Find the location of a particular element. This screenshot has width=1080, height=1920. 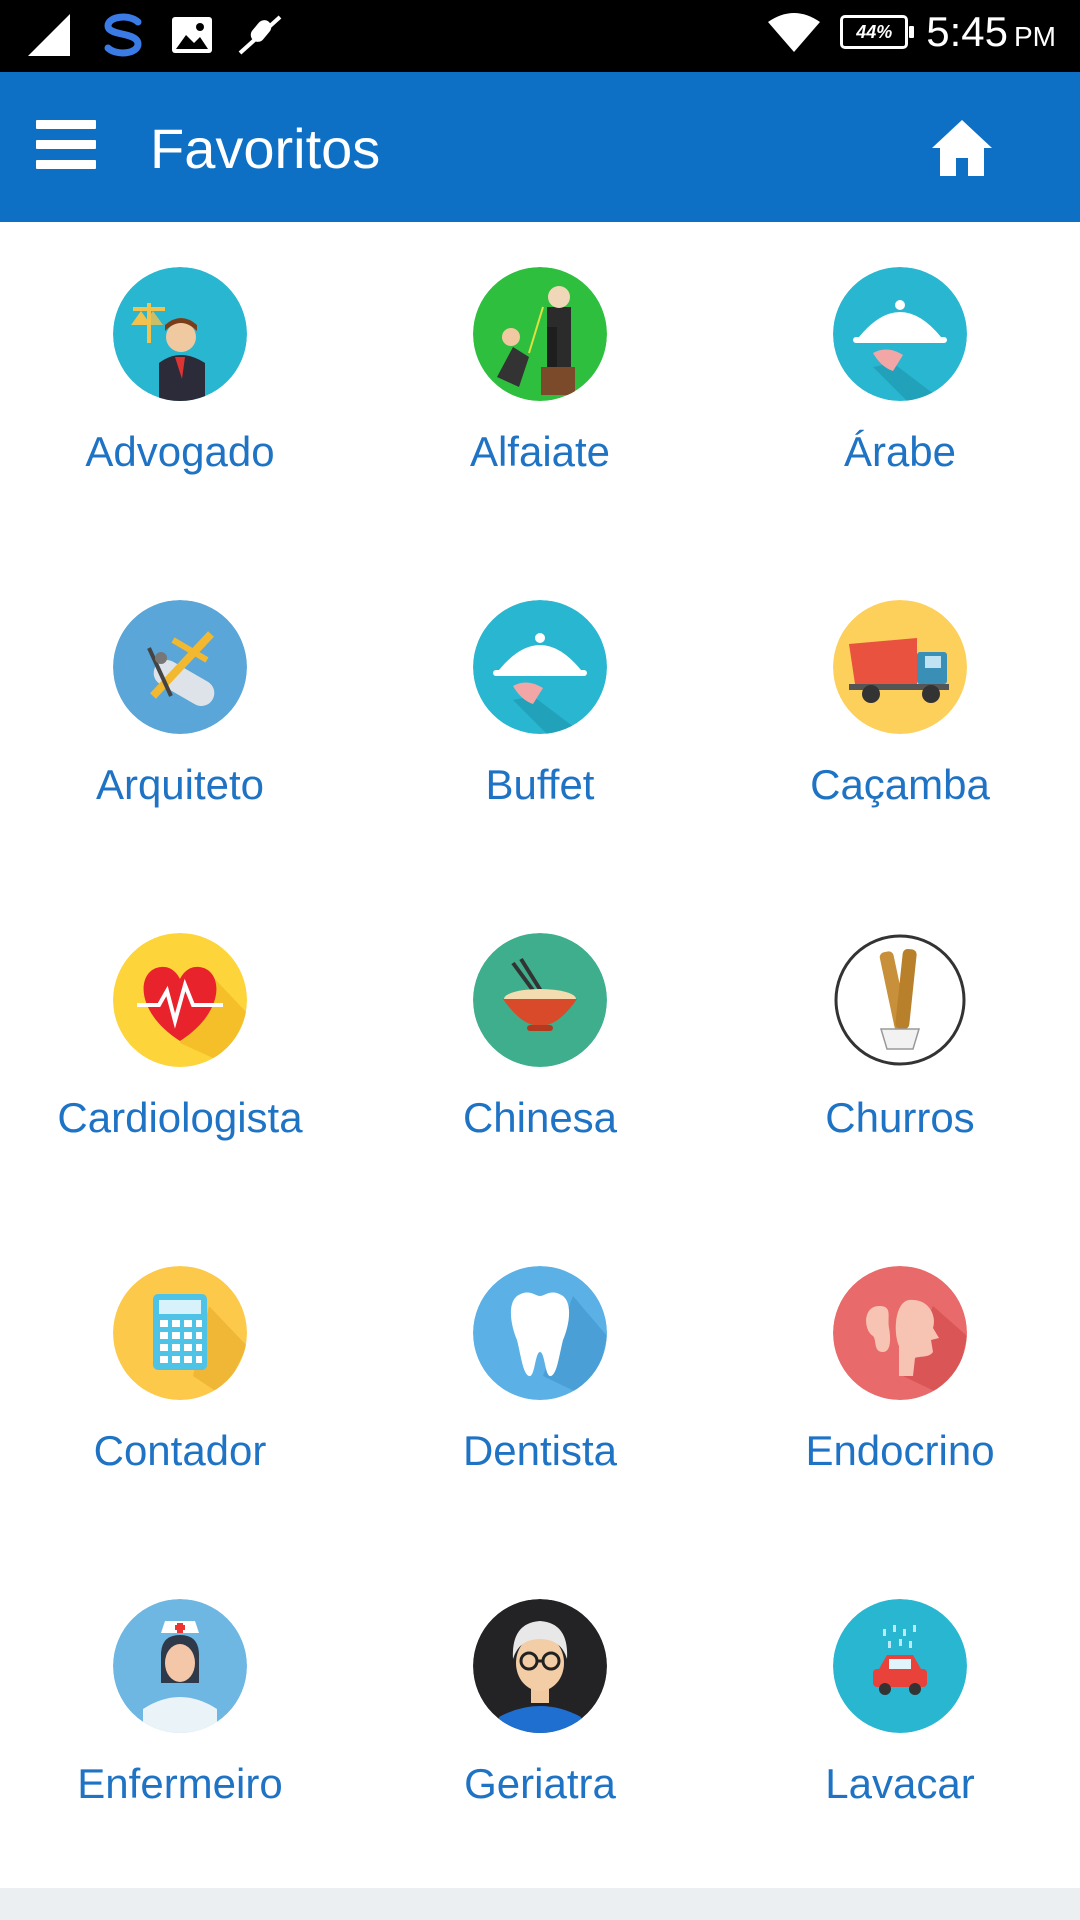

category-tile-lavacar: Lavacar is located at coordinates (900, 1720).